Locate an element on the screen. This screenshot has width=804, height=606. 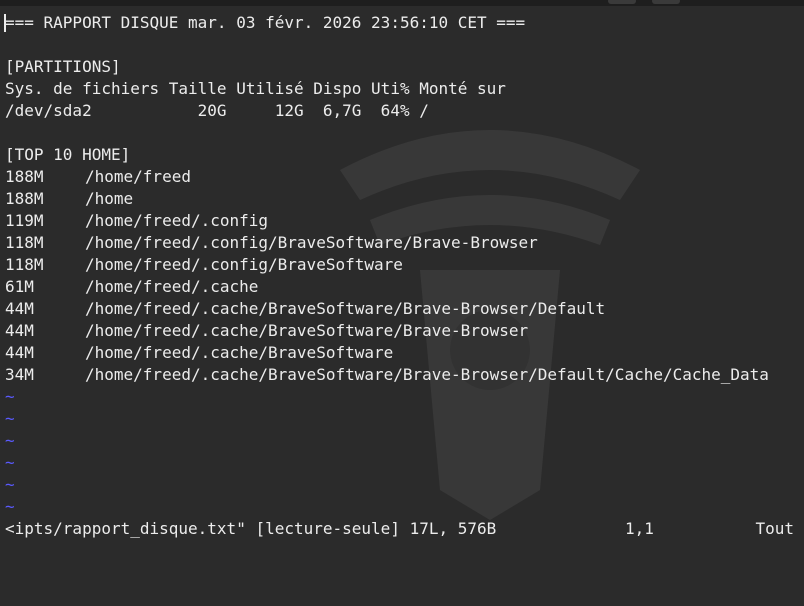
top10-entry: 118M/home/freed/.config/BraveSoftware is located at coordinates (404, 265).